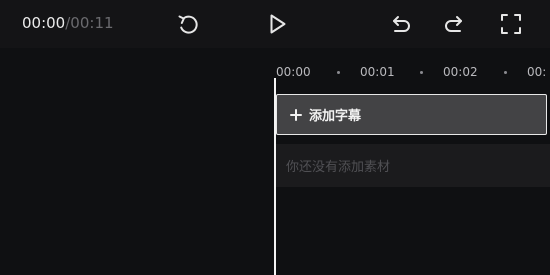 The height and width of the screenshot is (275, 550). I want to click on current-time: 00:00, so click(44, 23).